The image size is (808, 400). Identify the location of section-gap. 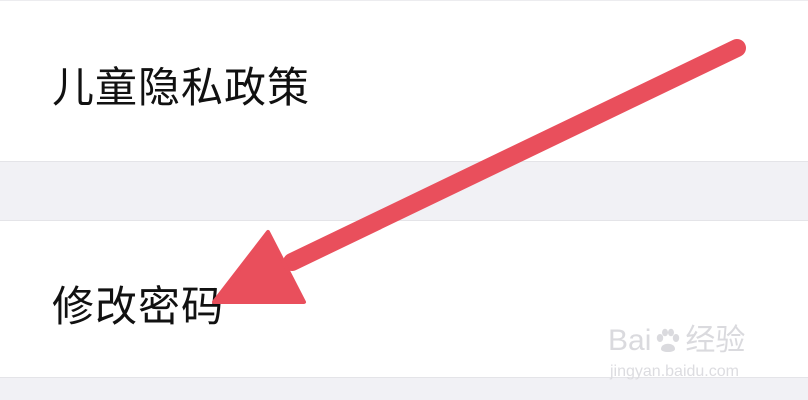
(404, 191).